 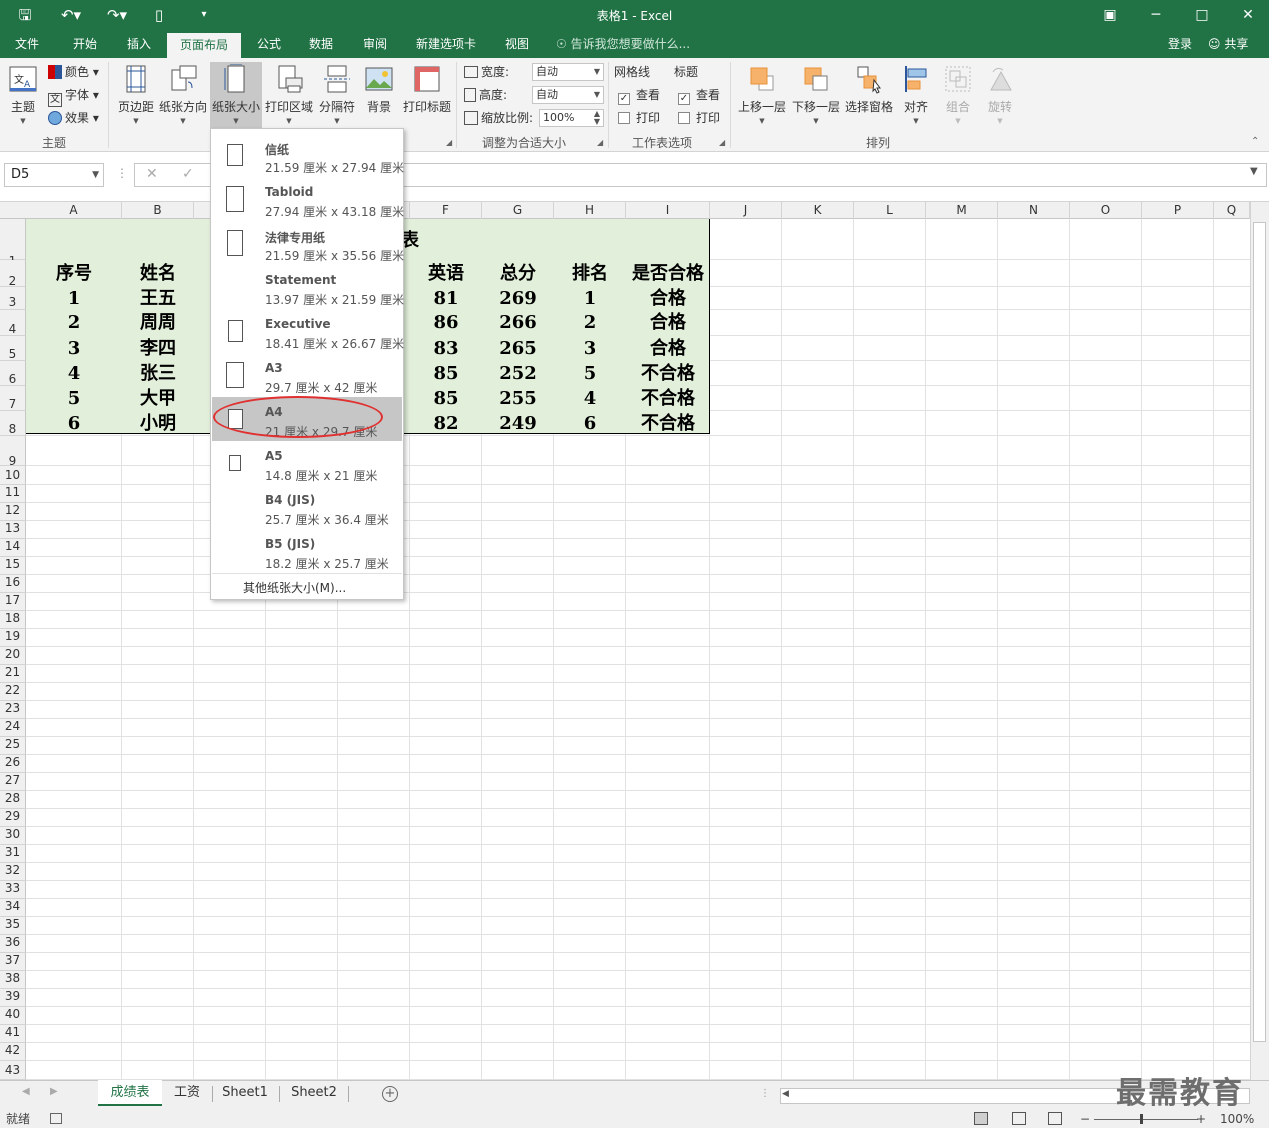 I want to click on row-header: 31, so click(x=13, y=854).